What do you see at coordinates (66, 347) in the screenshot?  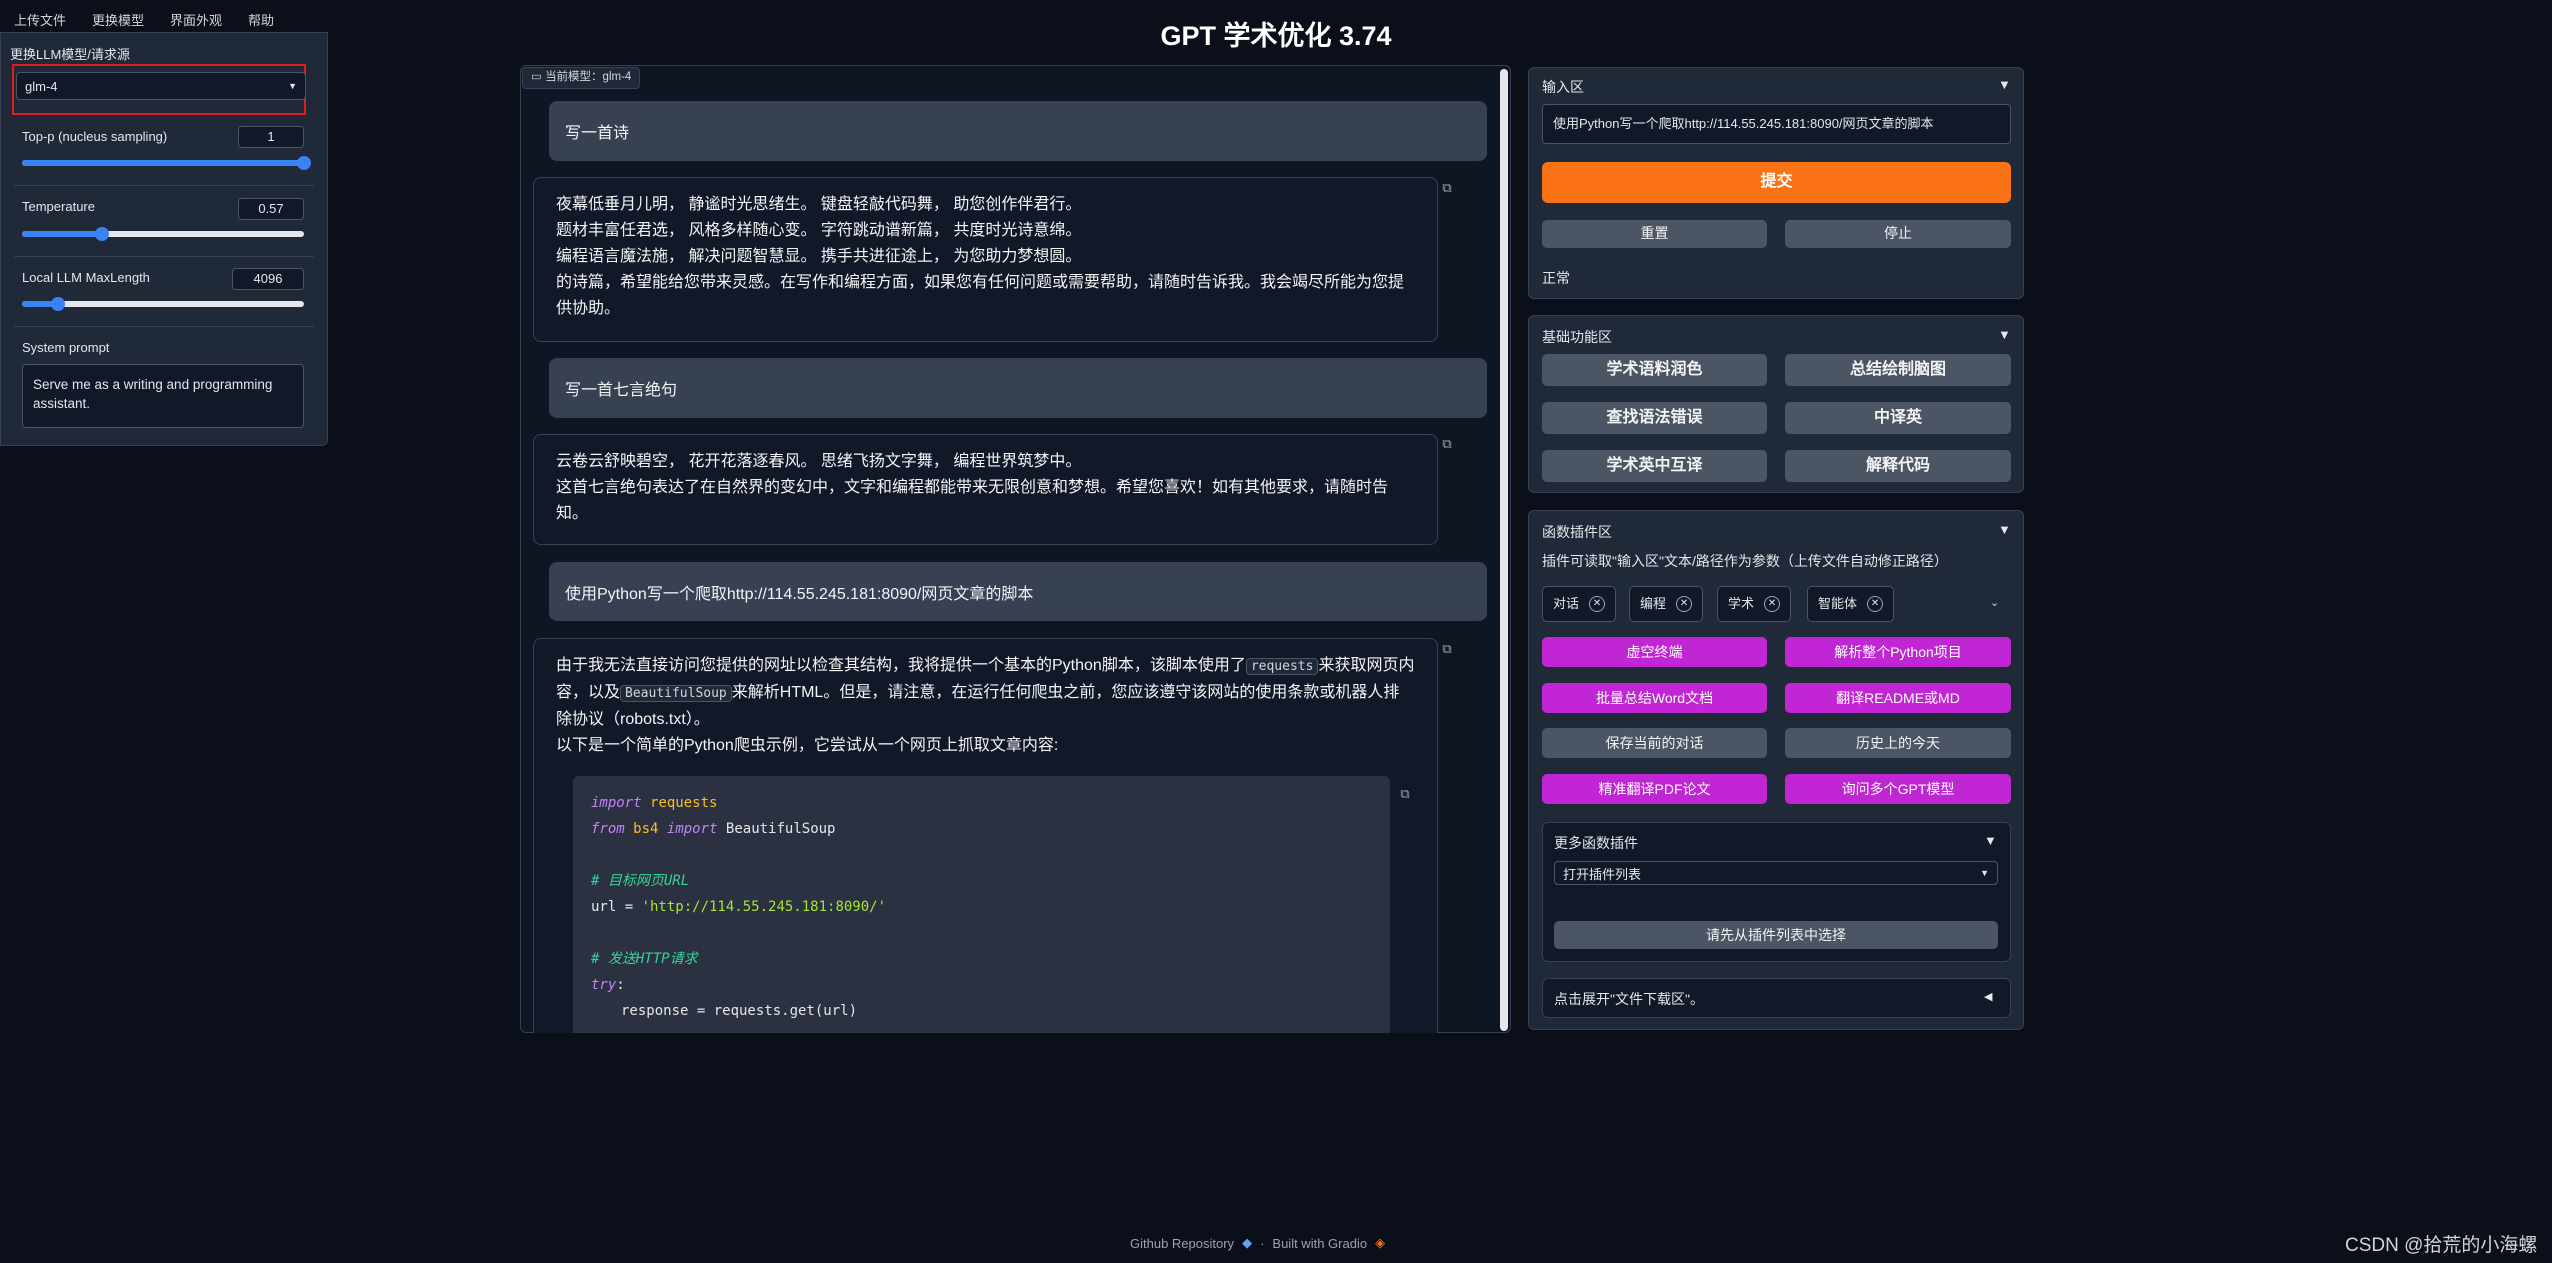 I see `system-prompt-label: System prompt` at bounding box center [66, 347].